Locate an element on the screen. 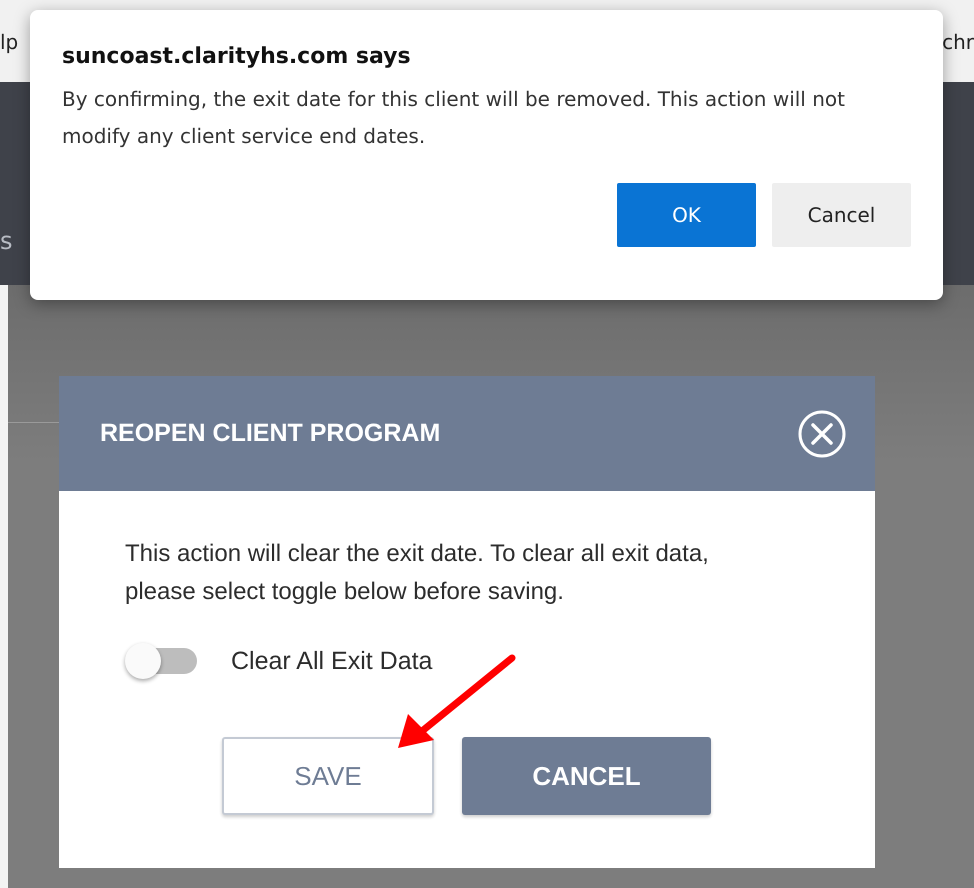  cancel-button: CANCEL is located at coordinates (586, 776).